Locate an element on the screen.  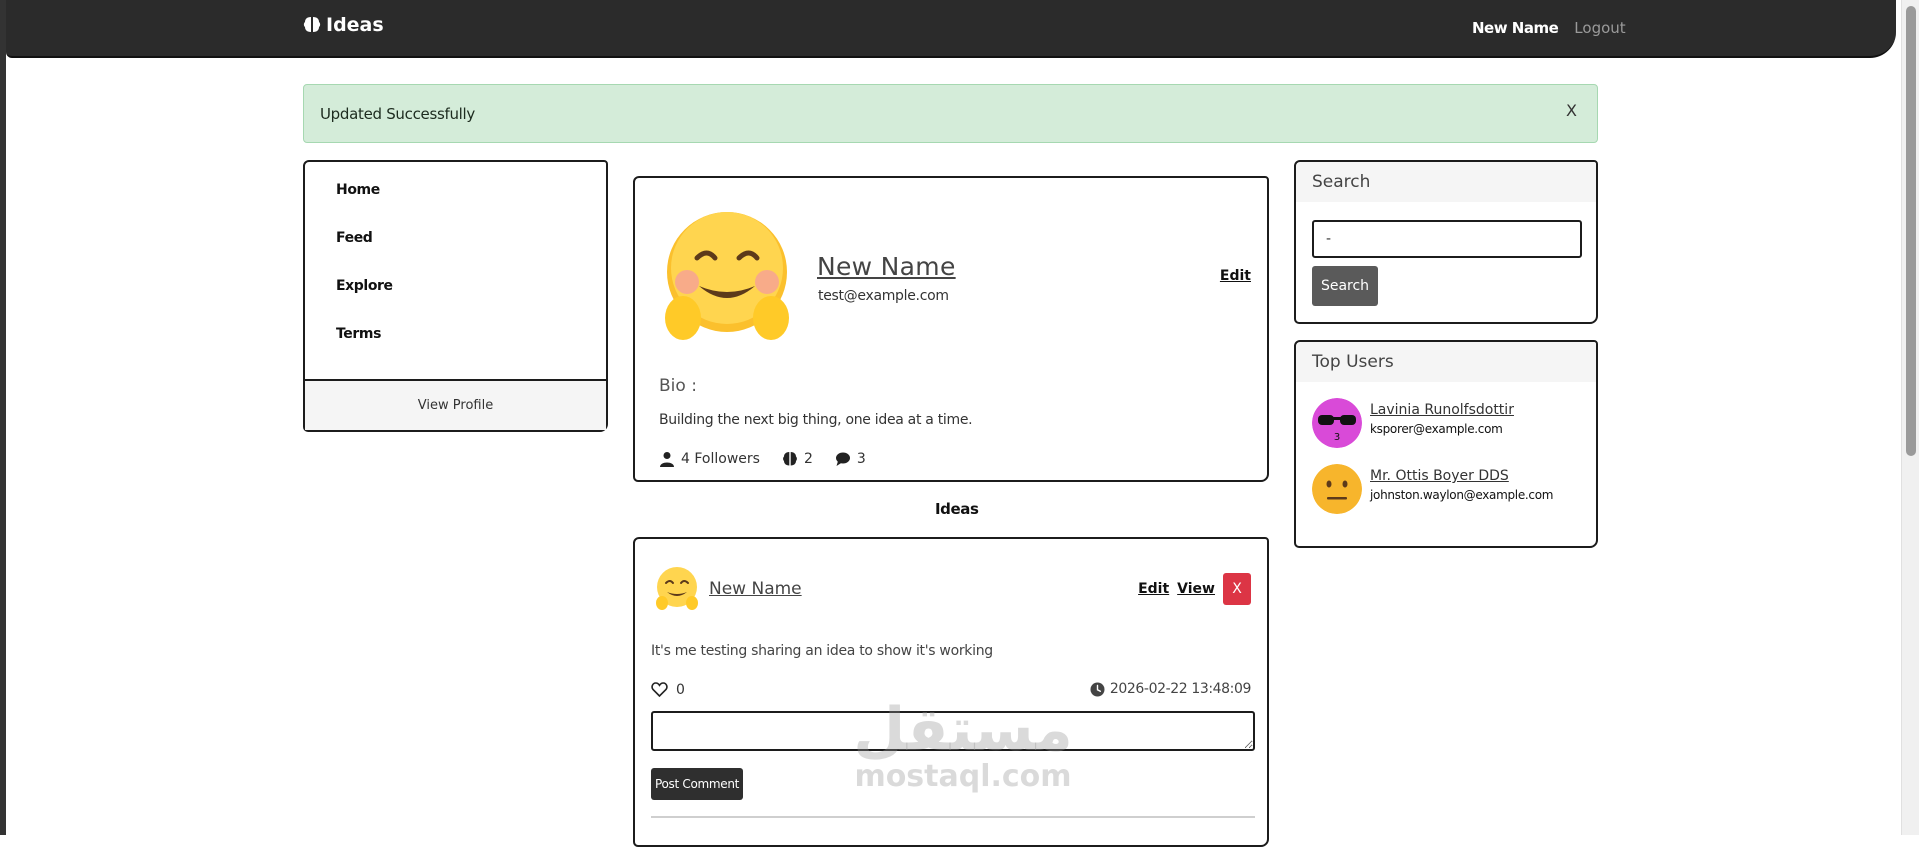
brand-label: Ideas is located at coordinates (355, 25).